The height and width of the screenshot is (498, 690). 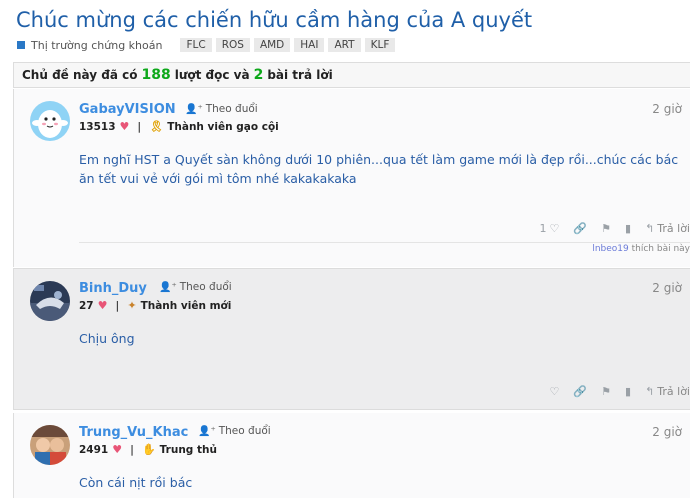 I want to click on user-meta: 2491 ♥ | ✋ Trung thủ, so click(x=148, y=449).